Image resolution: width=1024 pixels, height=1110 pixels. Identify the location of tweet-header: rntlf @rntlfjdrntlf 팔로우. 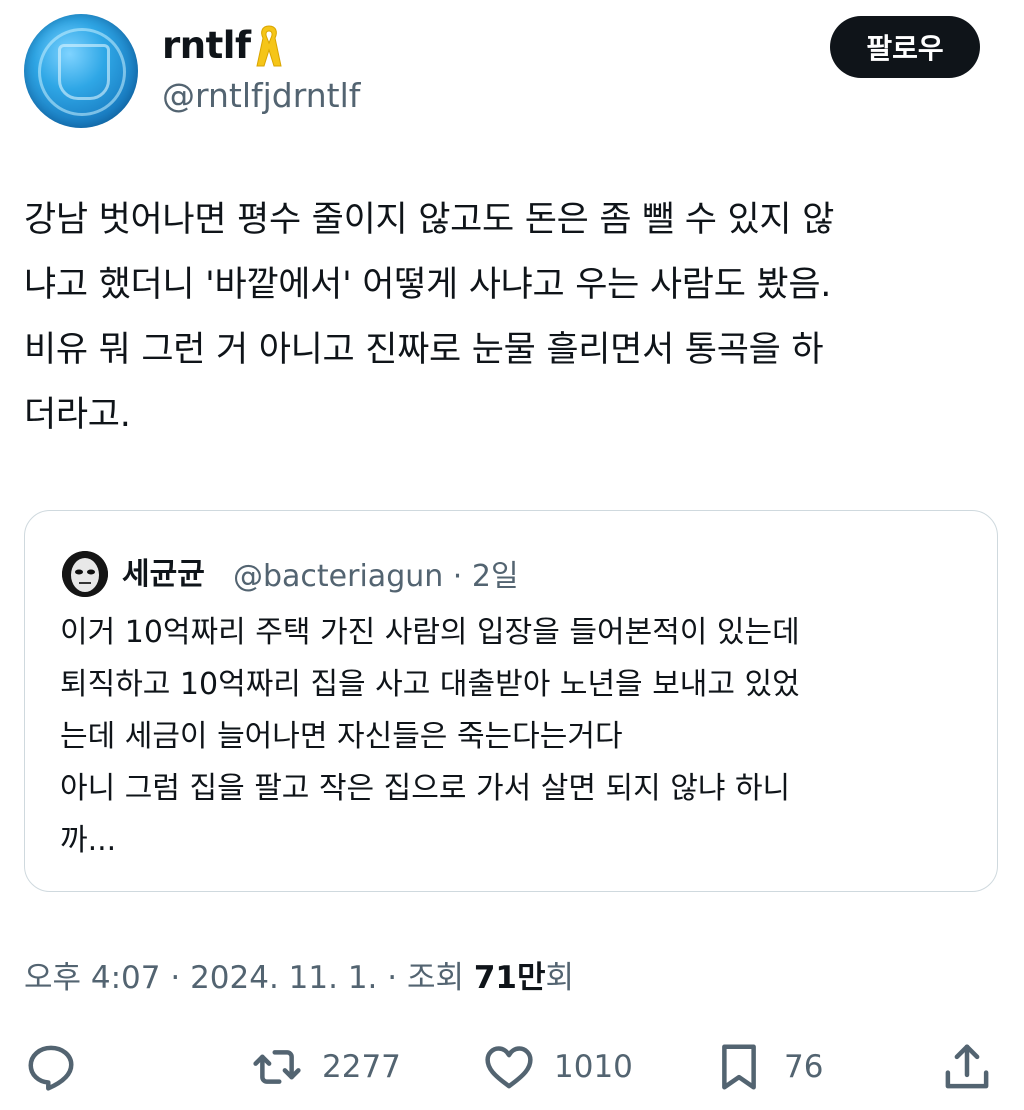
(504, 73).